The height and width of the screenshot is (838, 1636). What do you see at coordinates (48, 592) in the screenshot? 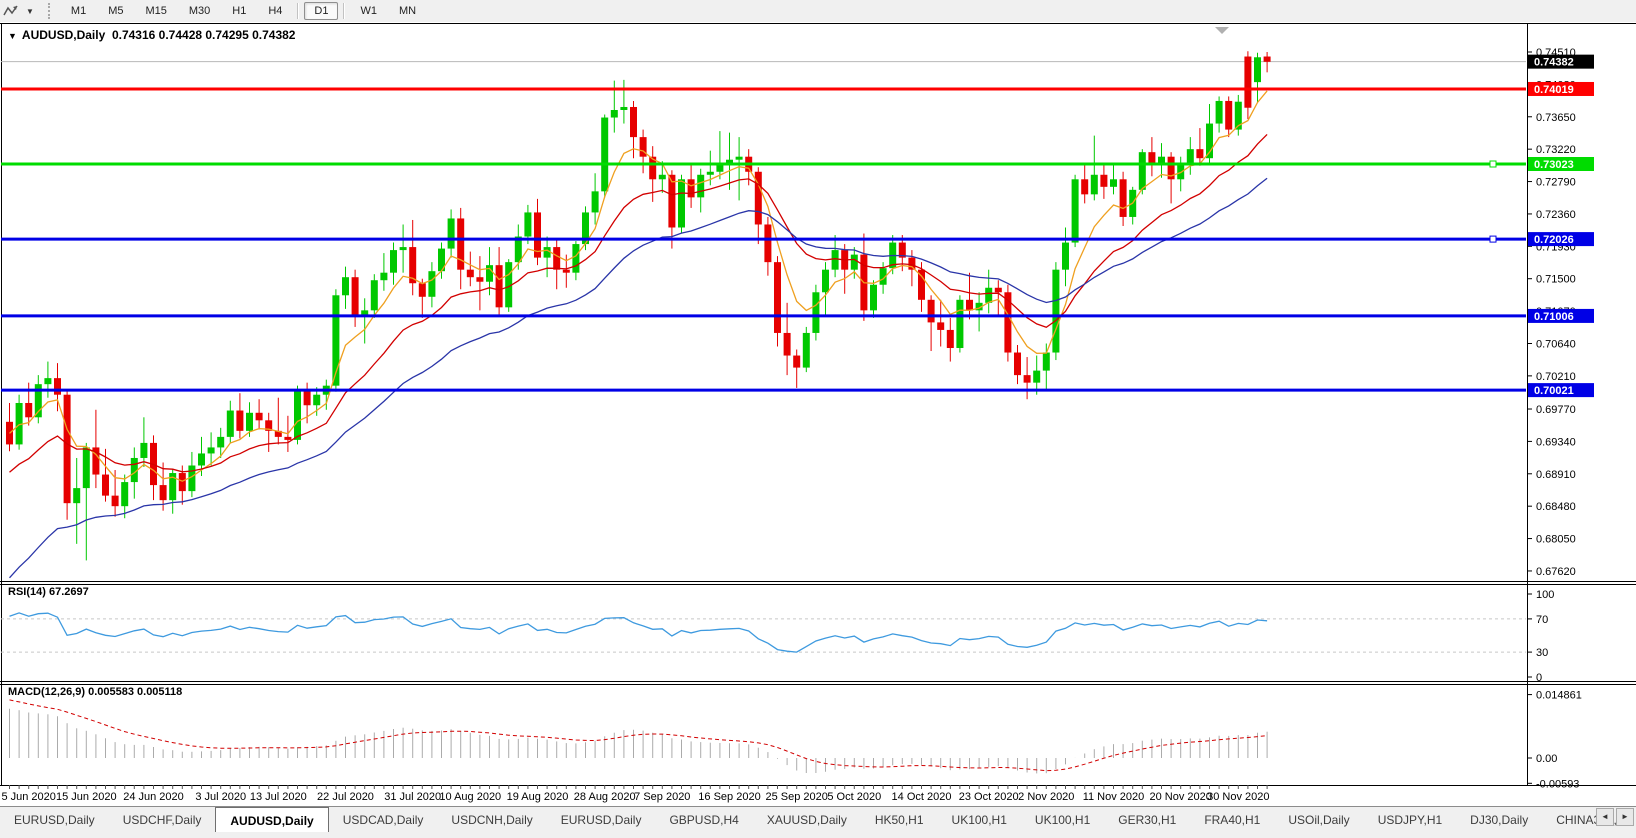
I see `rsi-indicator-label: RSI(14) 67.2697` at bounding box center [48, 592].